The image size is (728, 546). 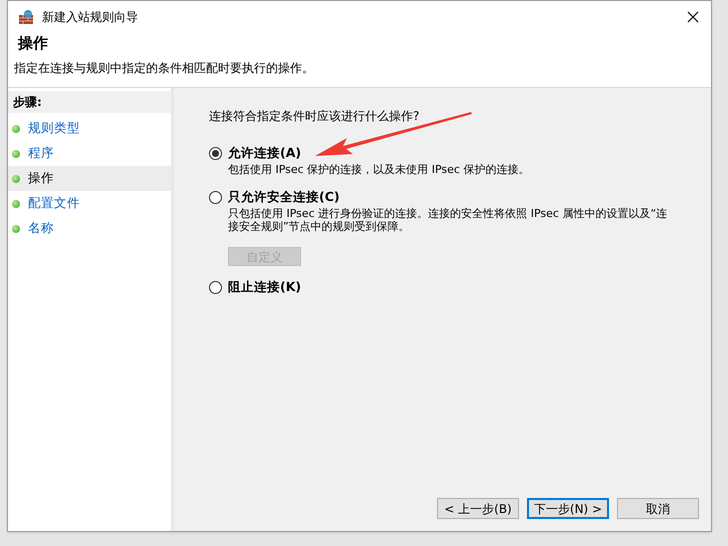 What do you see at coordinates (89, 228) in the screenshot?
I see `step-item: 名称` at bounding box center [89, 228].